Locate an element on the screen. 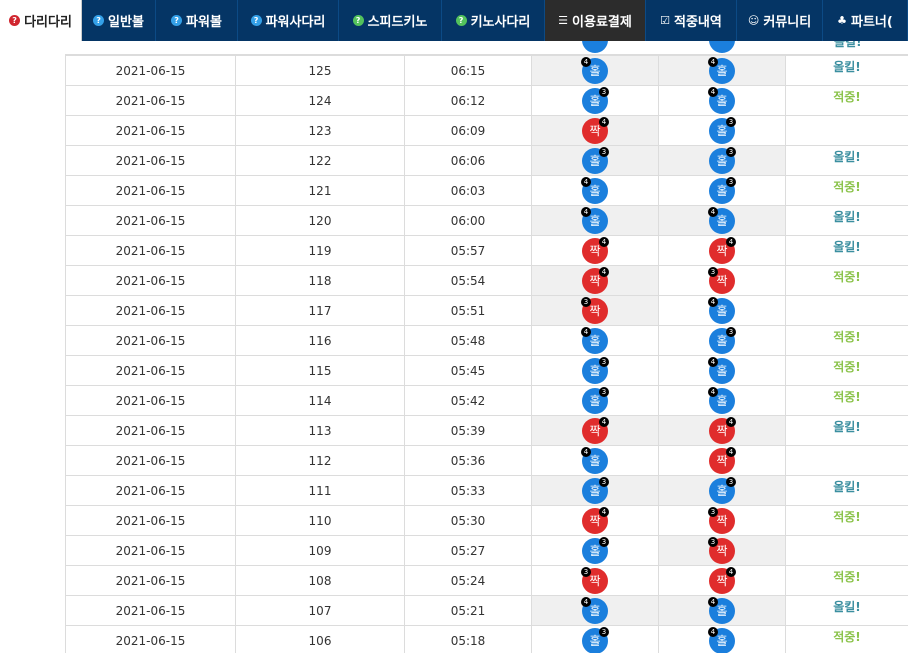 The width and height of the screenshot is (908, 653). tab-6: ☰ 이용료결제 is located at coordinates (595, 20).